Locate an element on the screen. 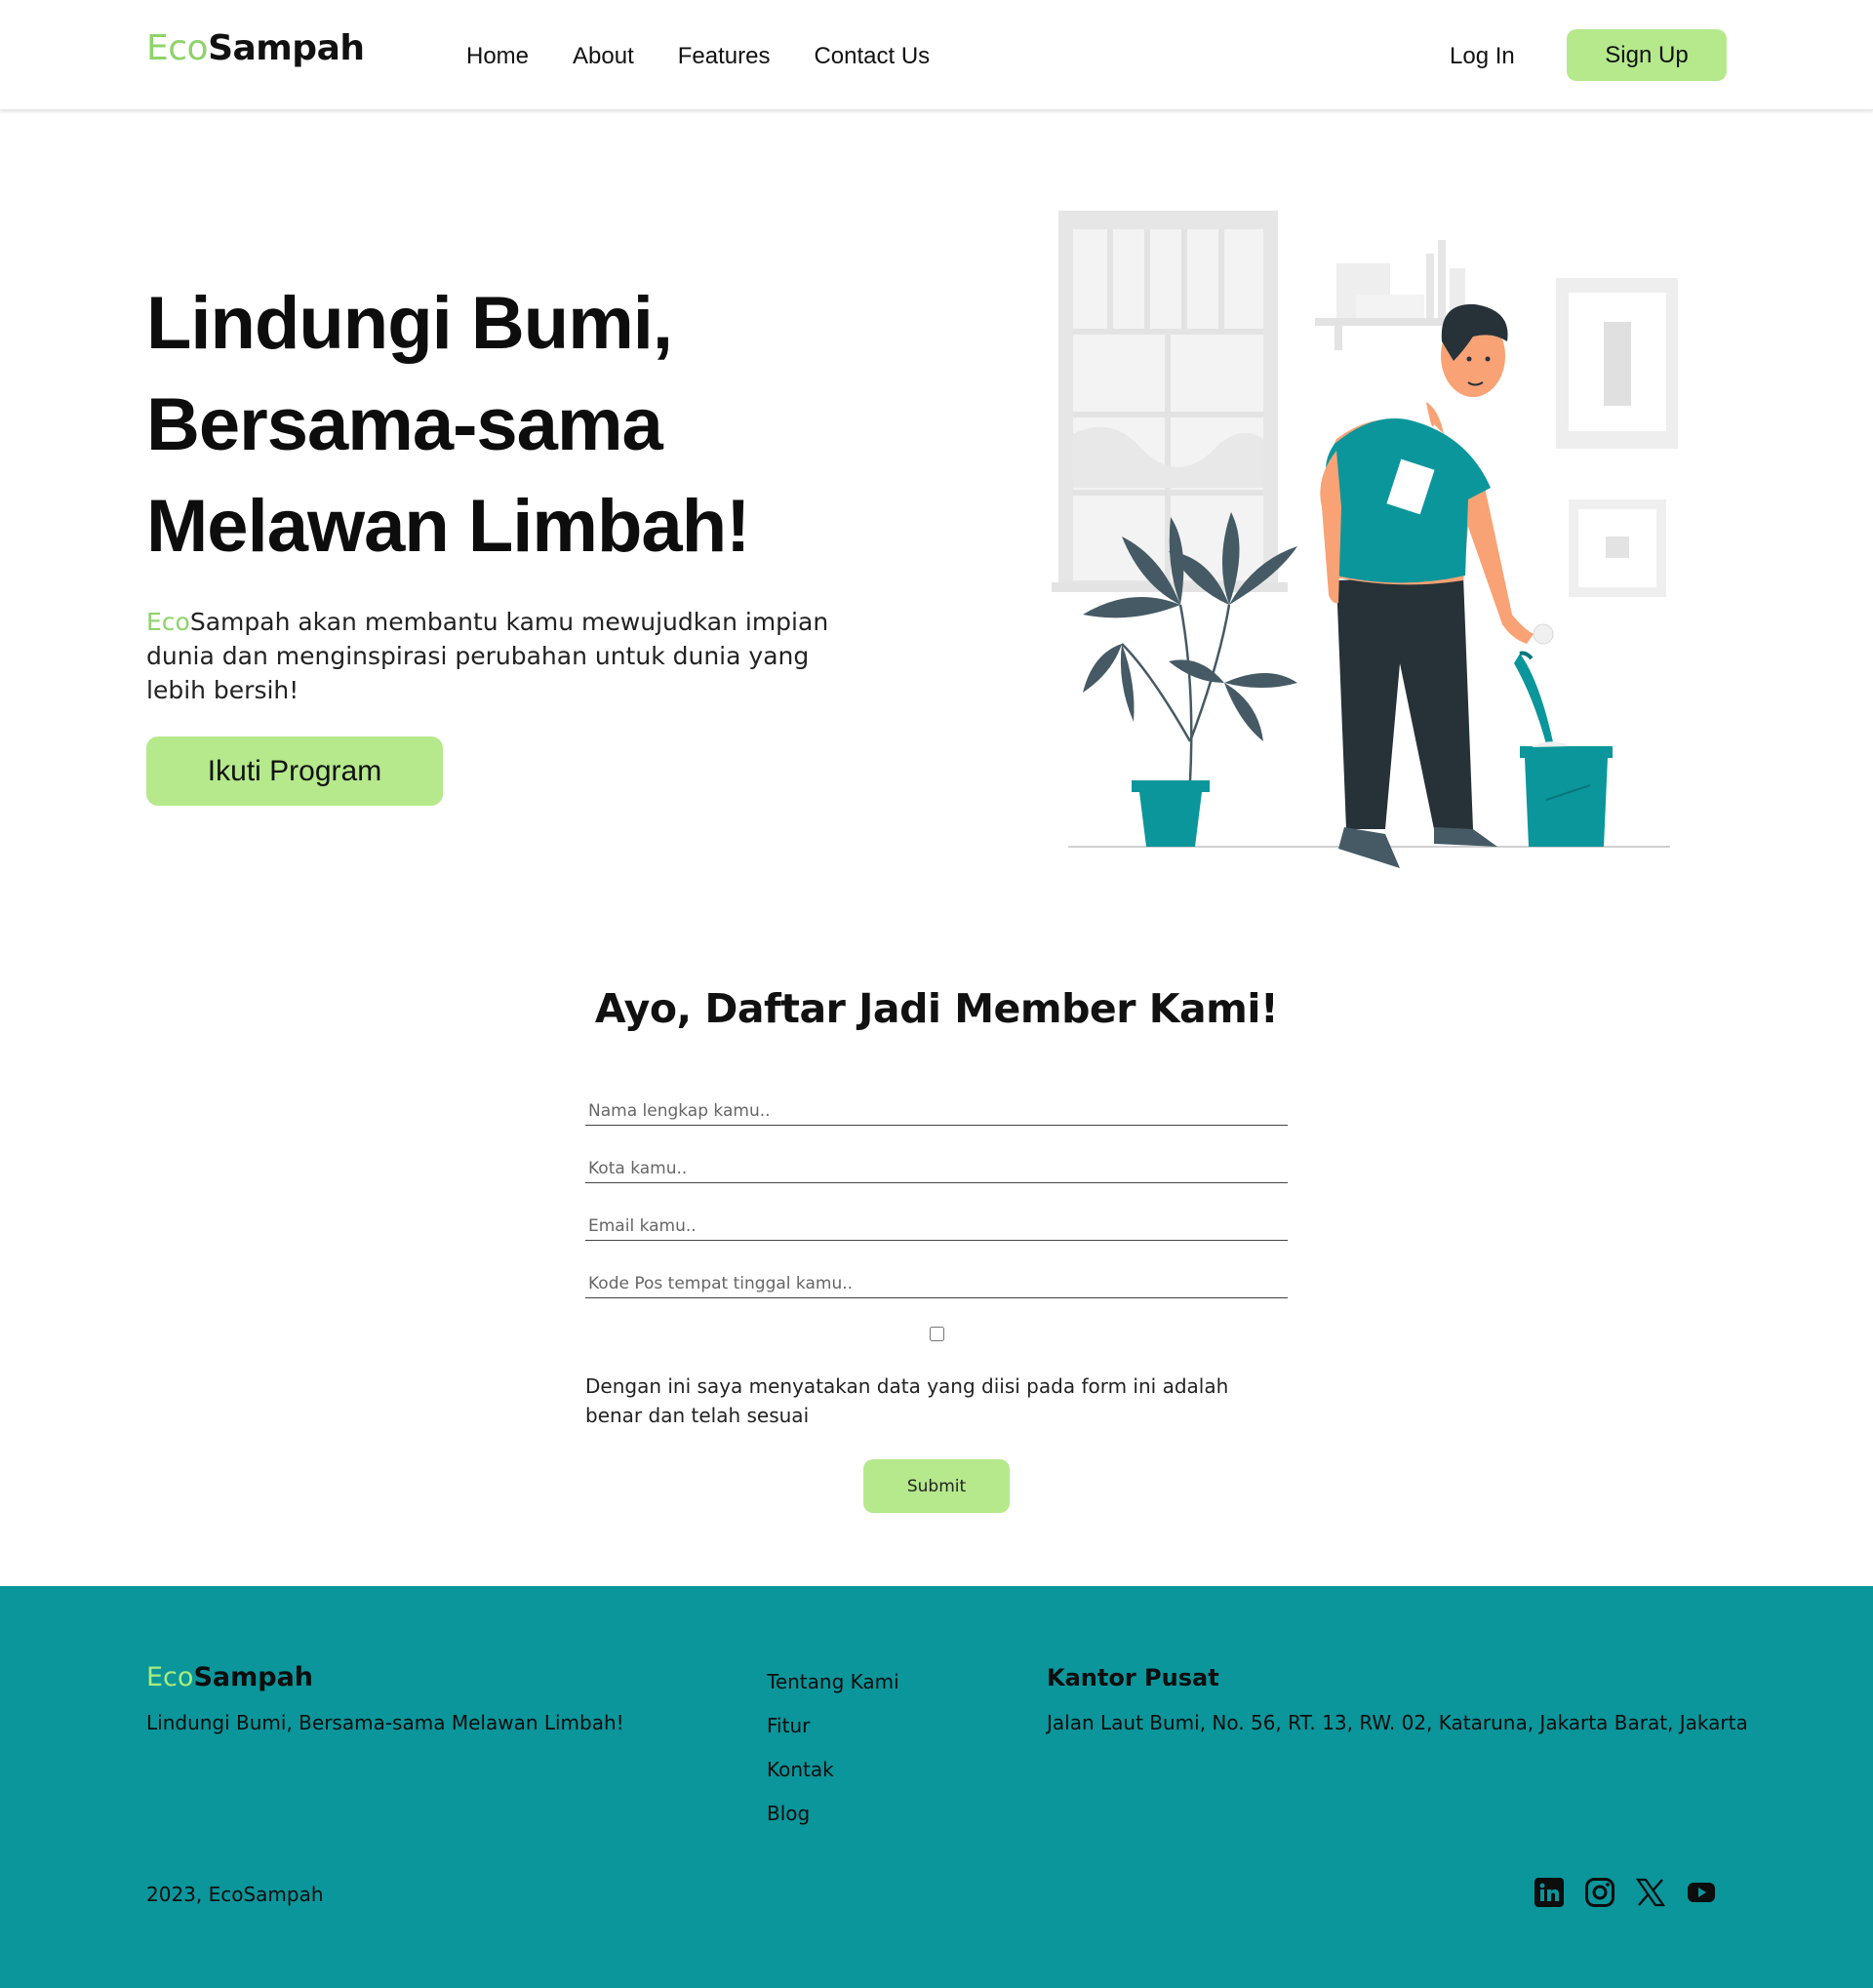  nav-features-link: Features is located at coordinates (724, 56).